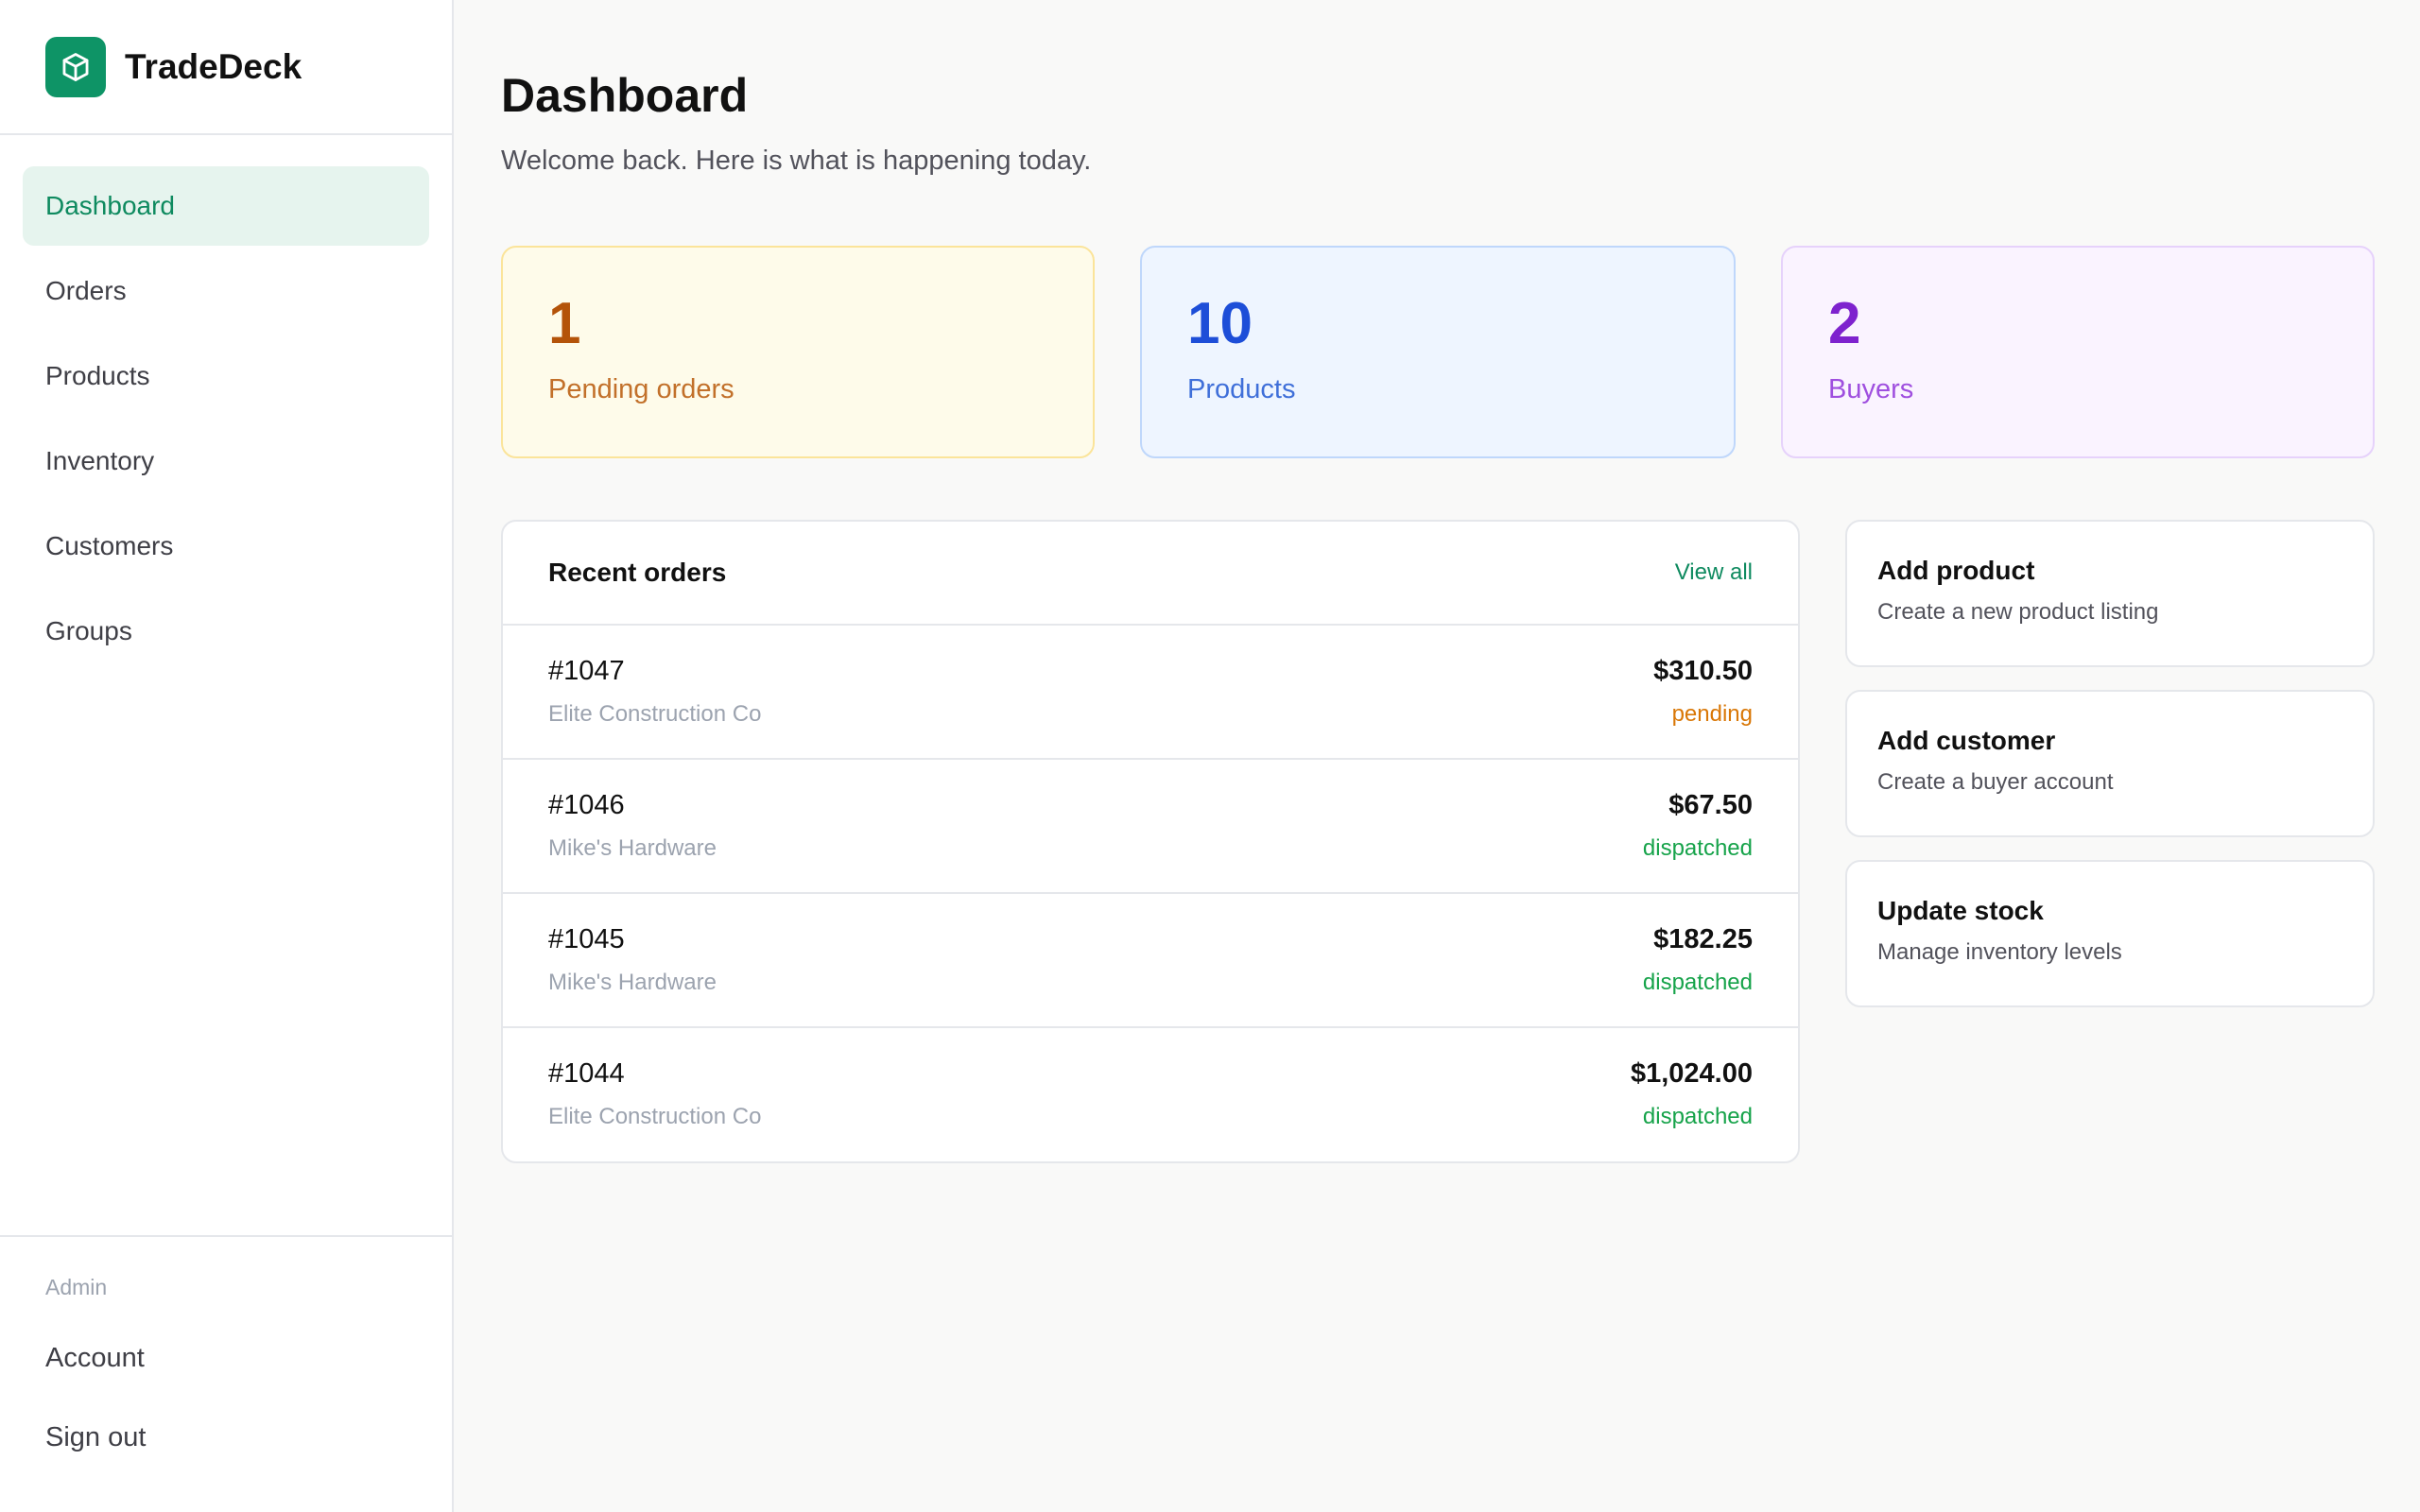  I want to click on action-description: Manage inventory levels, so click(2000, 952).